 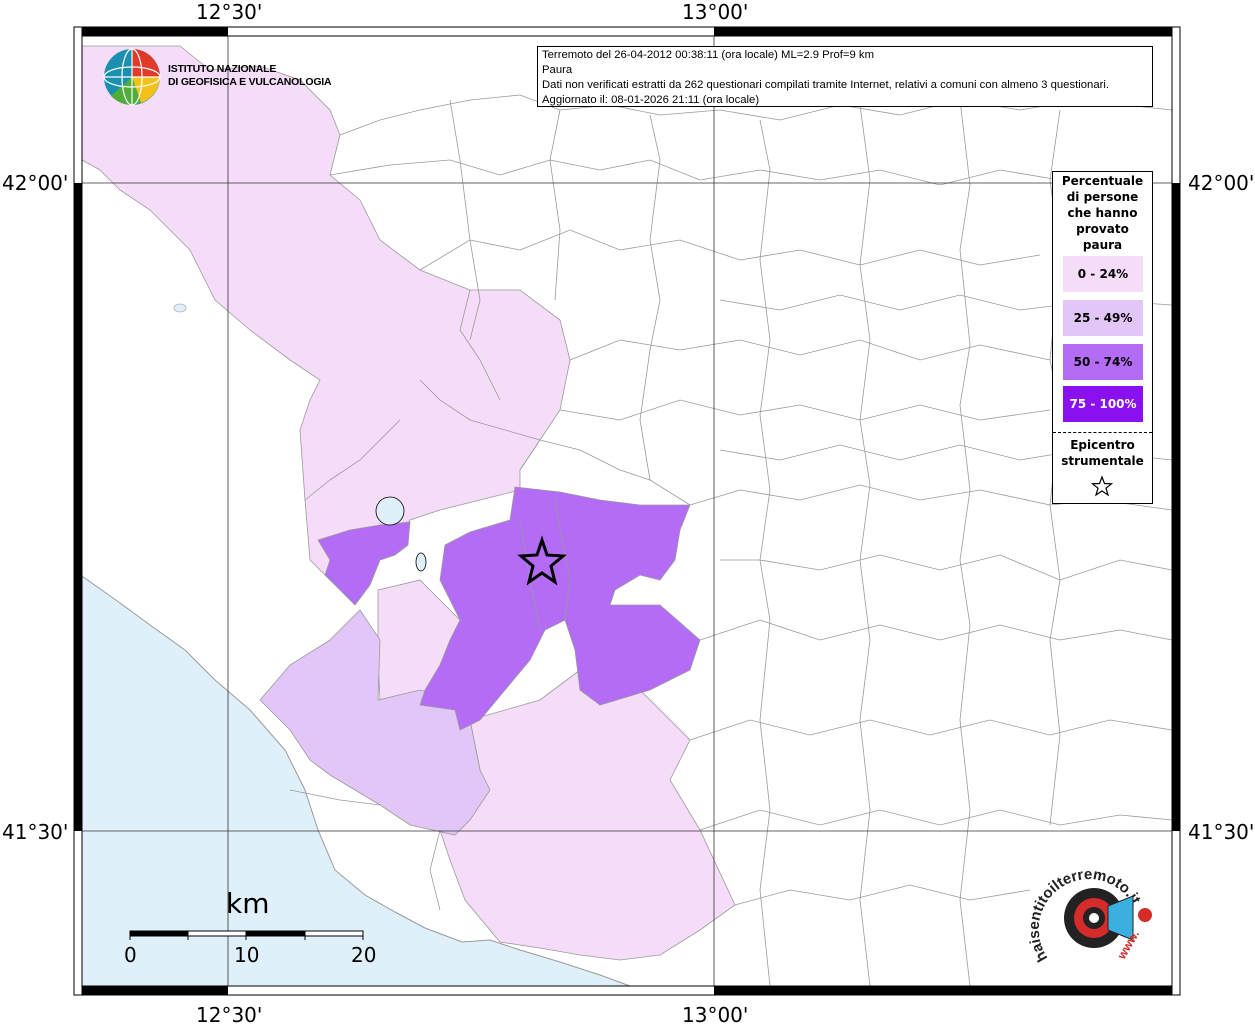 What do you see at coordinates (1102, 229) in the screenshot?
I see `legend-title-line: provato` at bounding box center [1102, 229].